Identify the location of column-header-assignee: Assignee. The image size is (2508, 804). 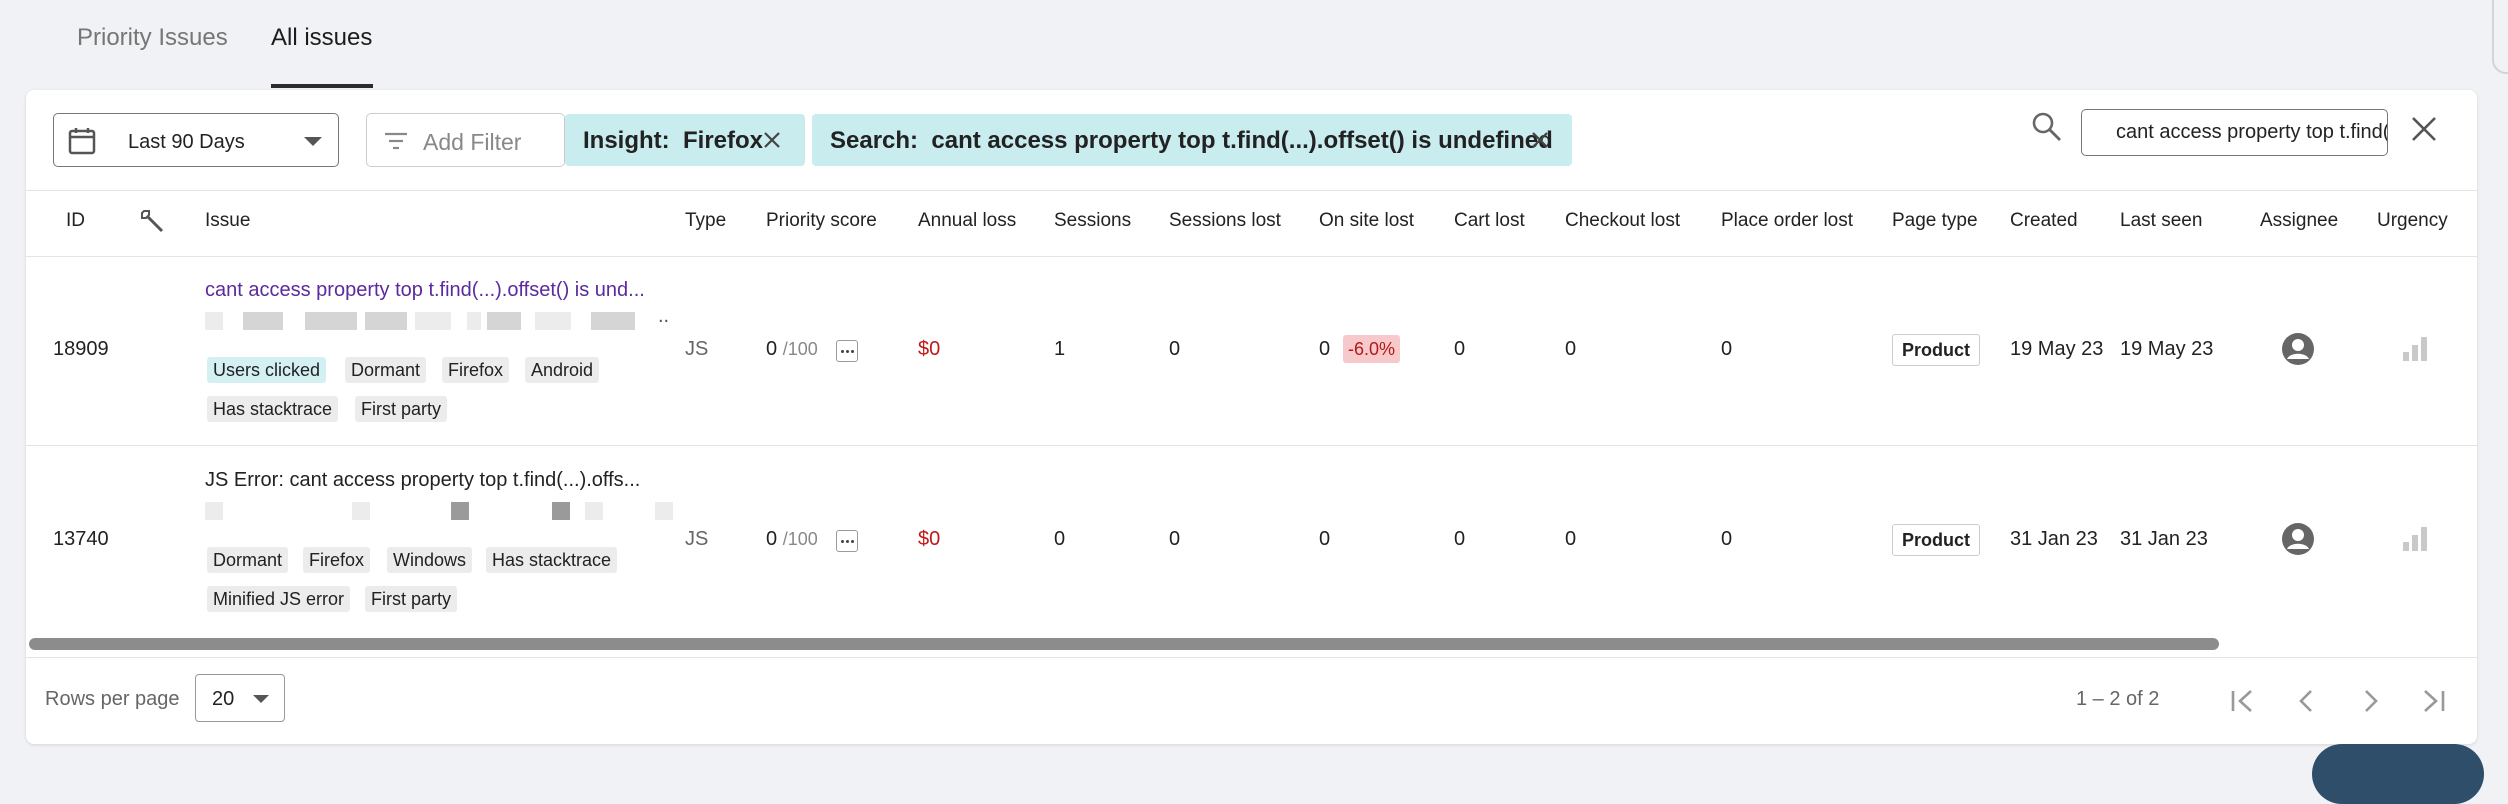
(2299, 221).